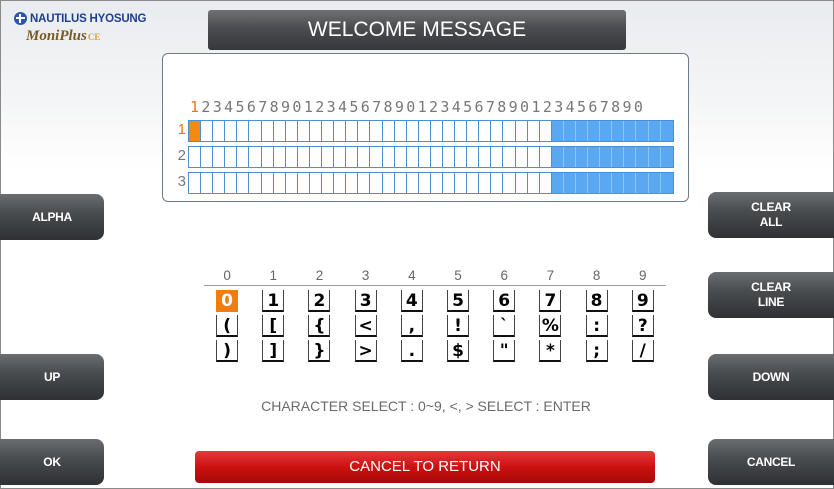  Describe the element at coordinates (504, 326) in the screenshot. I see `character-key: `` at that location.